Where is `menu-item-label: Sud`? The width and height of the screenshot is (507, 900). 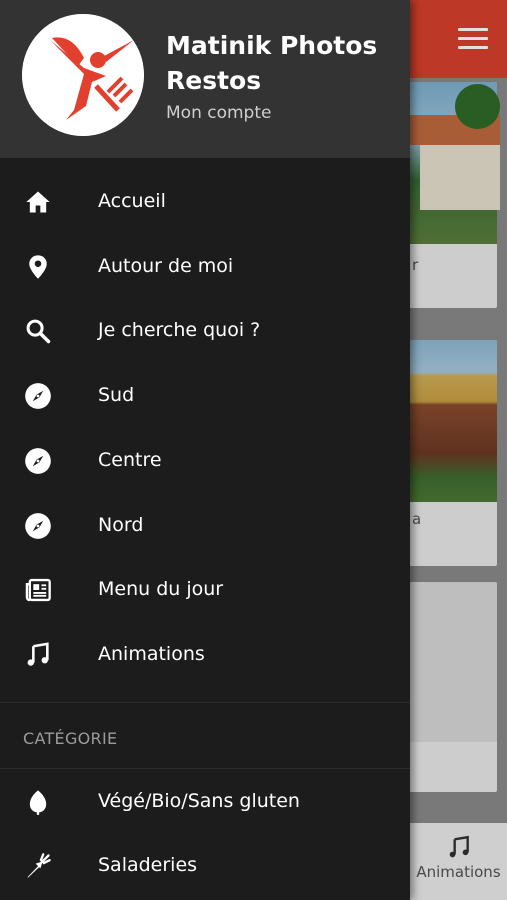
menu-item-label: Sud is located at coordinates (116, 395).